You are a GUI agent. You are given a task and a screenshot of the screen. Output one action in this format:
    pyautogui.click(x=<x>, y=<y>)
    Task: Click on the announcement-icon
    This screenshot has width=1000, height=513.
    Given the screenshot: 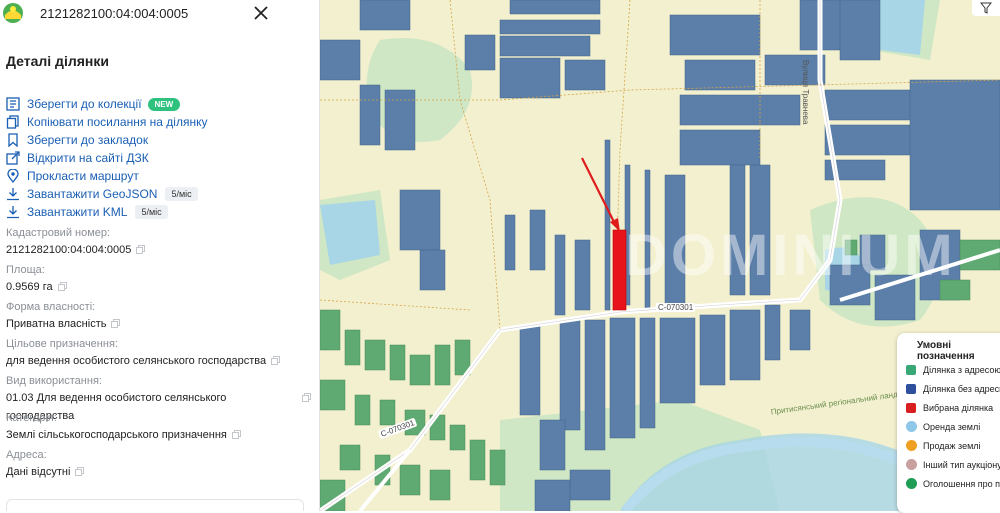 What is the action you would take?
    pyautogui.click(x=911, y=483)
    